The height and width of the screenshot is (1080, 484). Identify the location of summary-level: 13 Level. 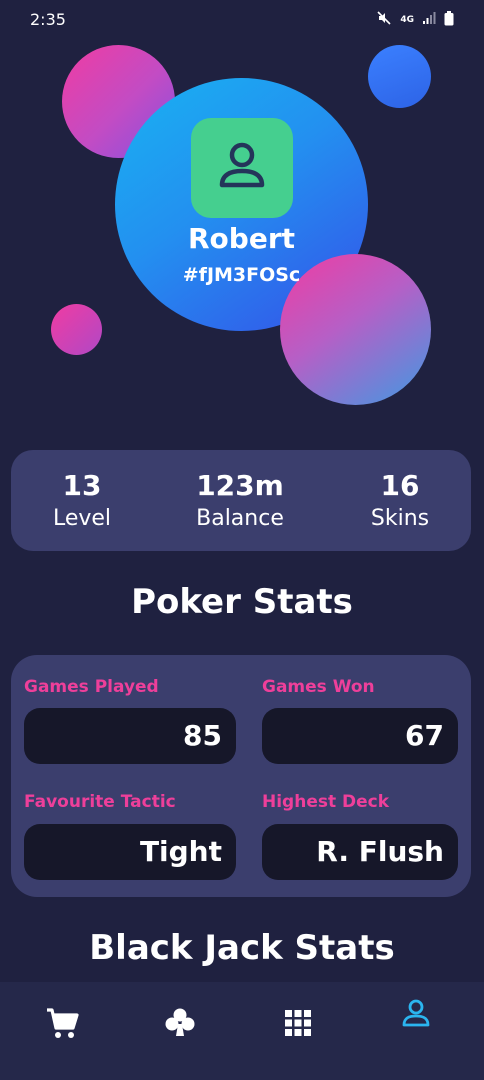
(82, 501).